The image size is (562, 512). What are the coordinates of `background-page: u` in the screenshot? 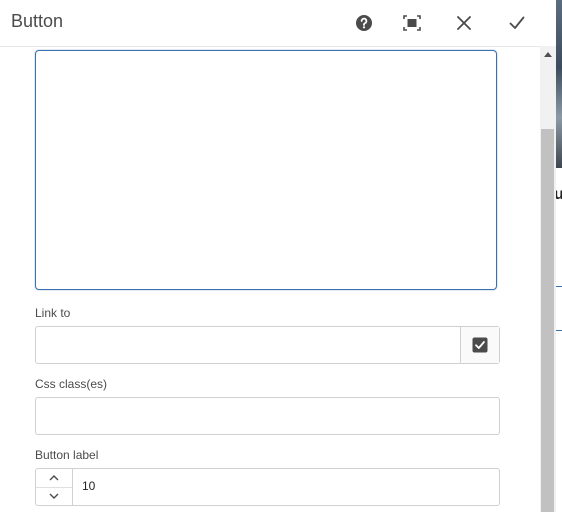 It's located at (559, 256).